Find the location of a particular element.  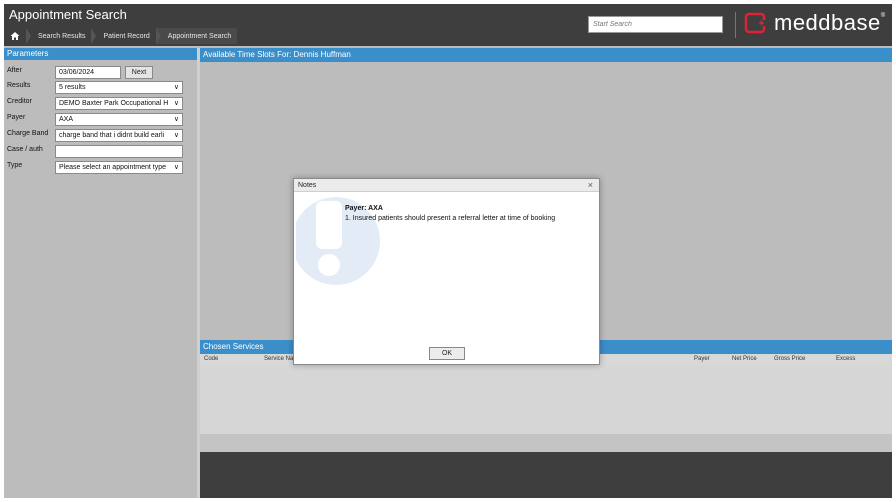

column-code: Code is located at coordinates (211, 359).